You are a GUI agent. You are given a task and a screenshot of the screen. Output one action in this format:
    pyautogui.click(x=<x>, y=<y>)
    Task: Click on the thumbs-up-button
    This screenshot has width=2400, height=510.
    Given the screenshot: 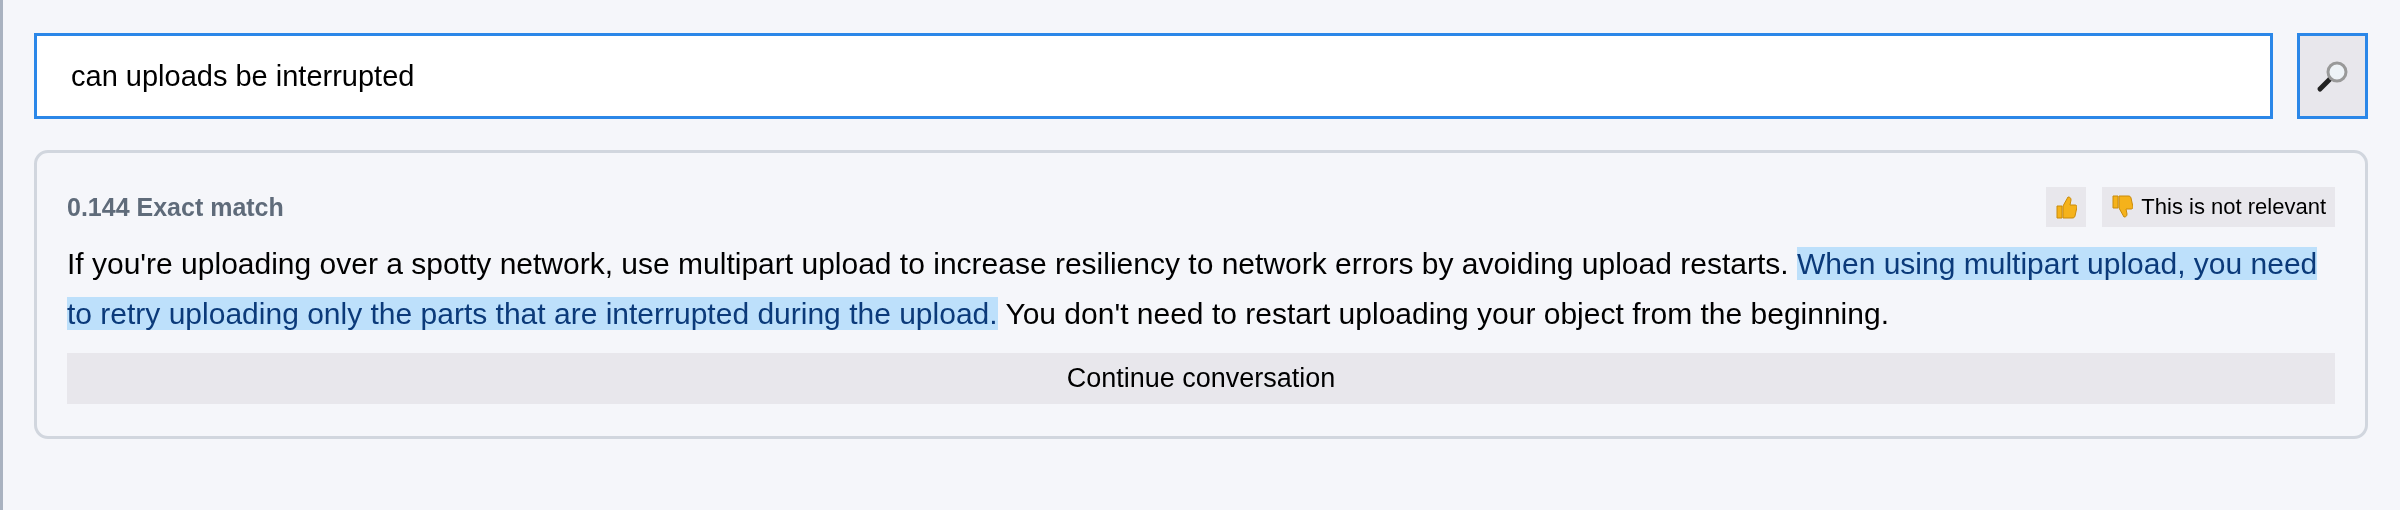 What is the action you would take?
    pyautogui.click(x=2066, y=207)
    